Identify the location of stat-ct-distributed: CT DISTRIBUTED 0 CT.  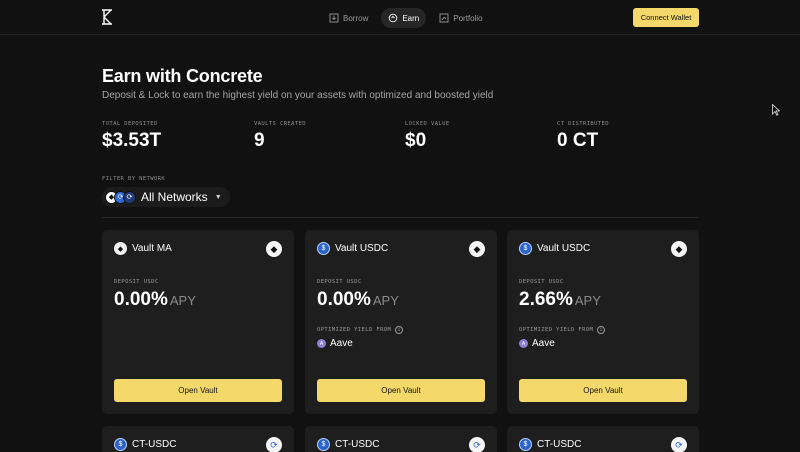
(583, 136).